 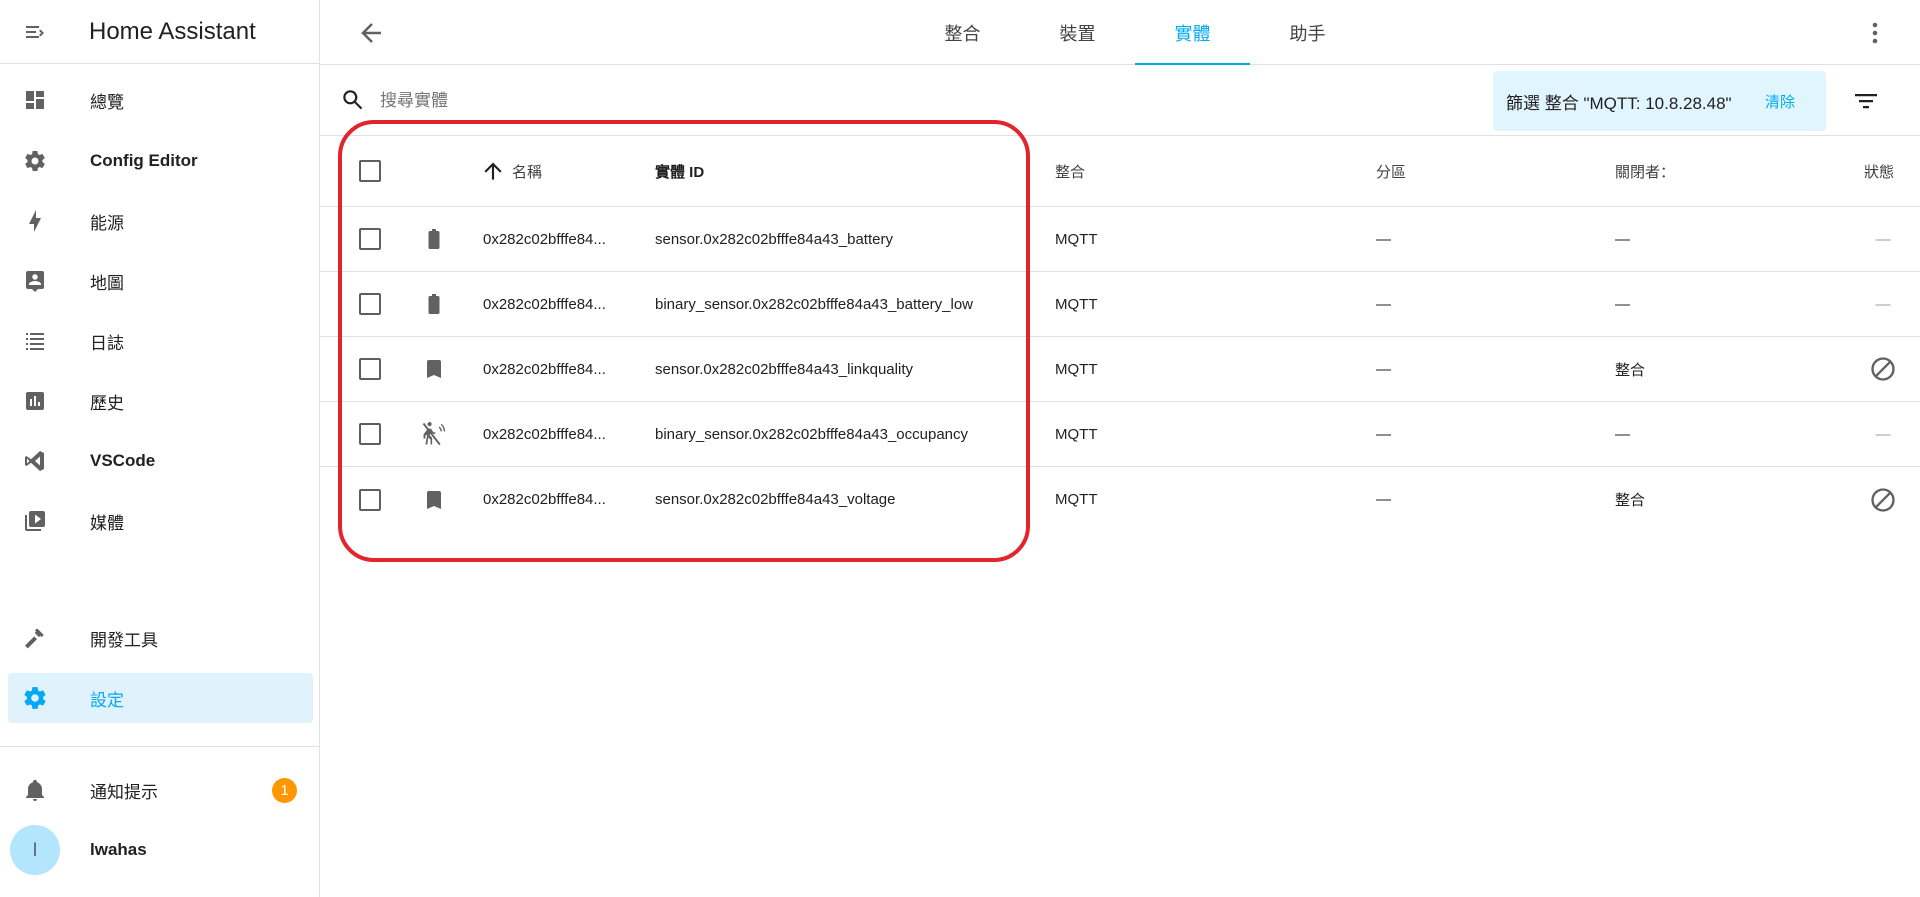 I want to click on sidebar-item-logbook: 日誌, so click(x=160, y=341).